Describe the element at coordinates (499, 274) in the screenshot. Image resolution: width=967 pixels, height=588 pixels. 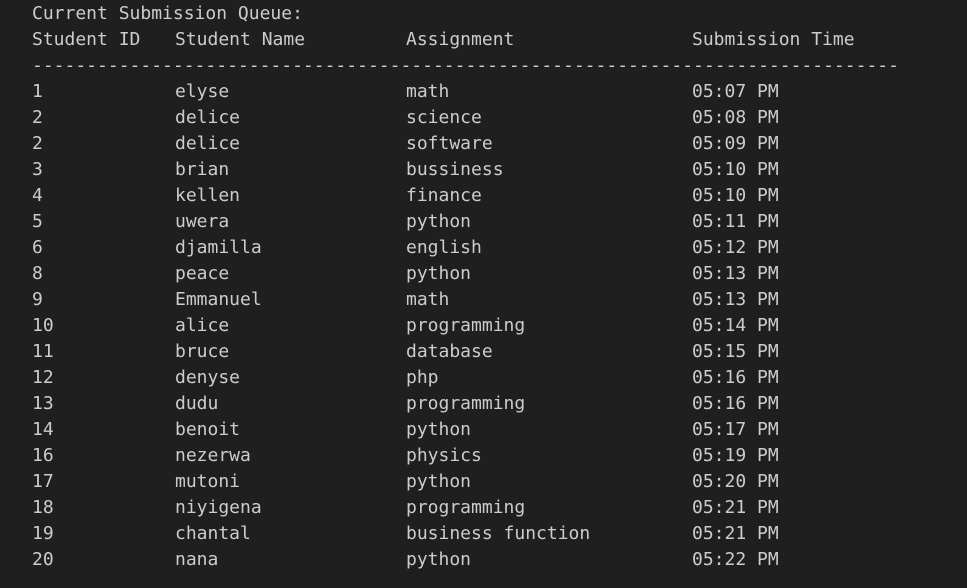
I see `table-row: 8 peace python 05:13 PM` at that location.